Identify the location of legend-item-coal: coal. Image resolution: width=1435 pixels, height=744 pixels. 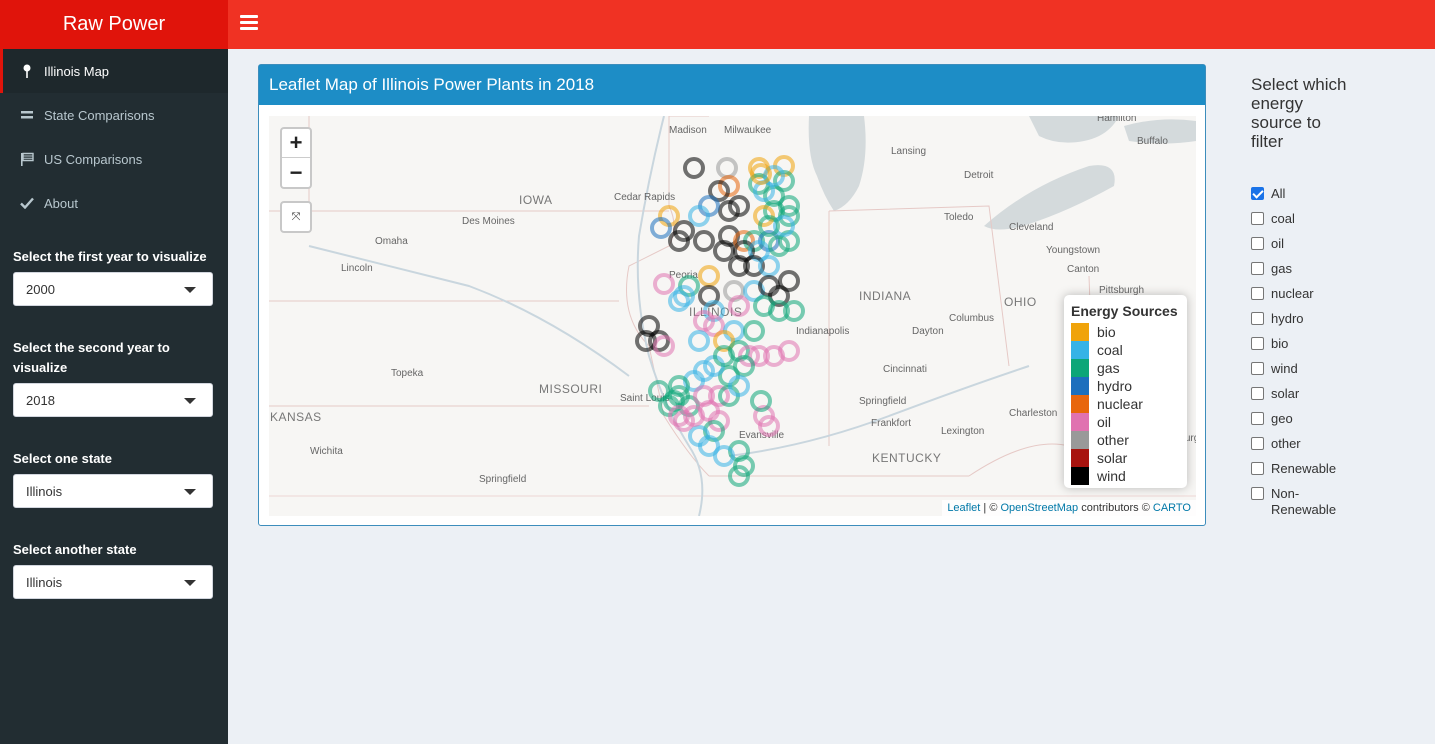
(1125, 350).